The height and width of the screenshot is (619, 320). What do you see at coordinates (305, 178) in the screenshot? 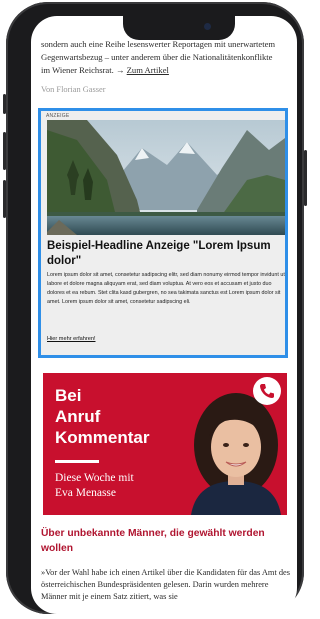
I see `power-button` at bounding box center [305, 178].